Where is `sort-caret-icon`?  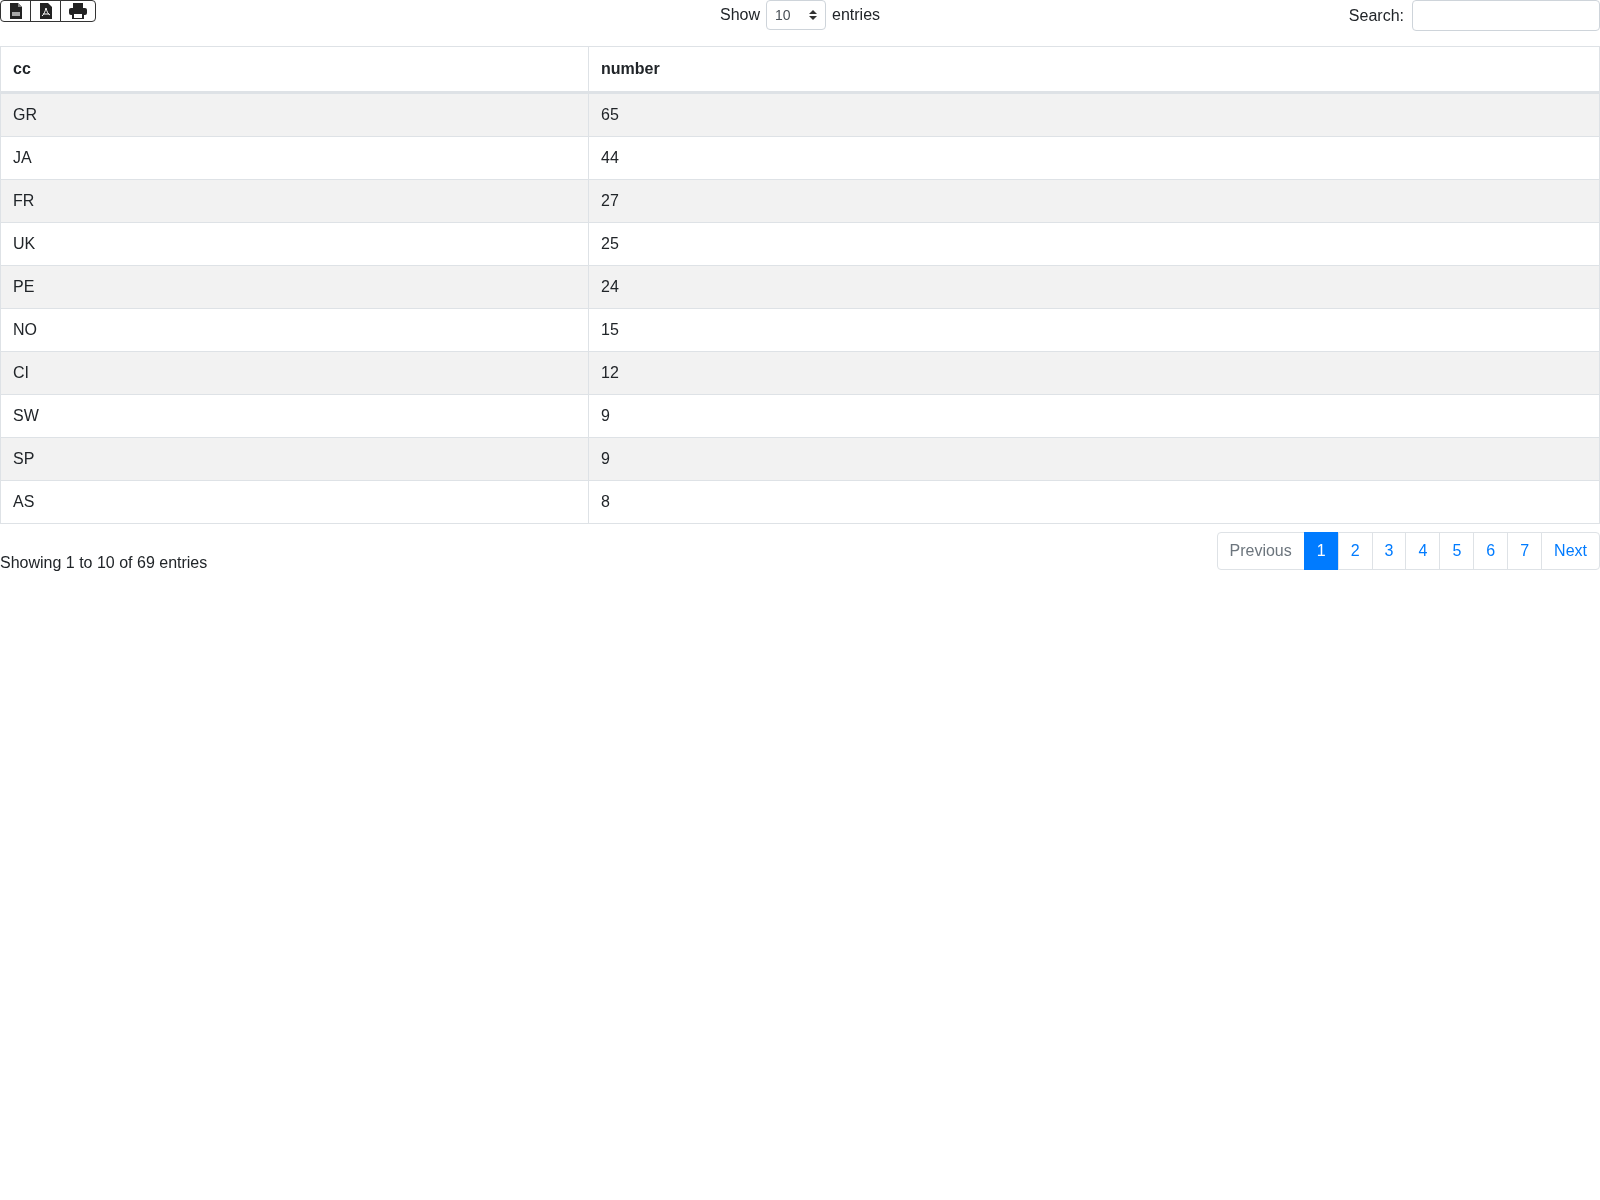
sort-caret-icon is located at coordinates (813, 15).